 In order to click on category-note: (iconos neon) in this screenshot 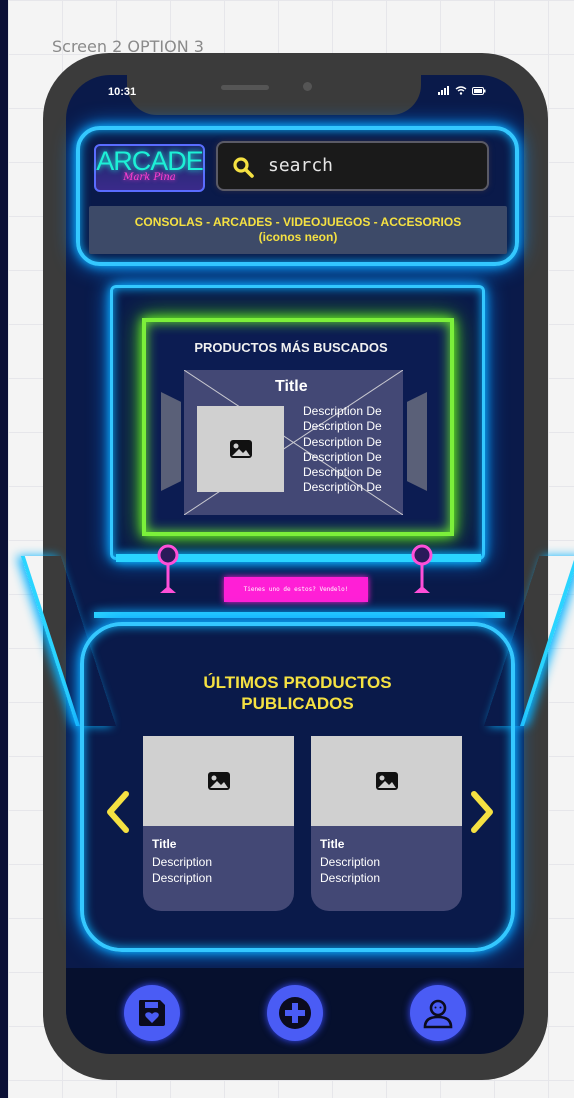, I will do `click(298, 237)`.